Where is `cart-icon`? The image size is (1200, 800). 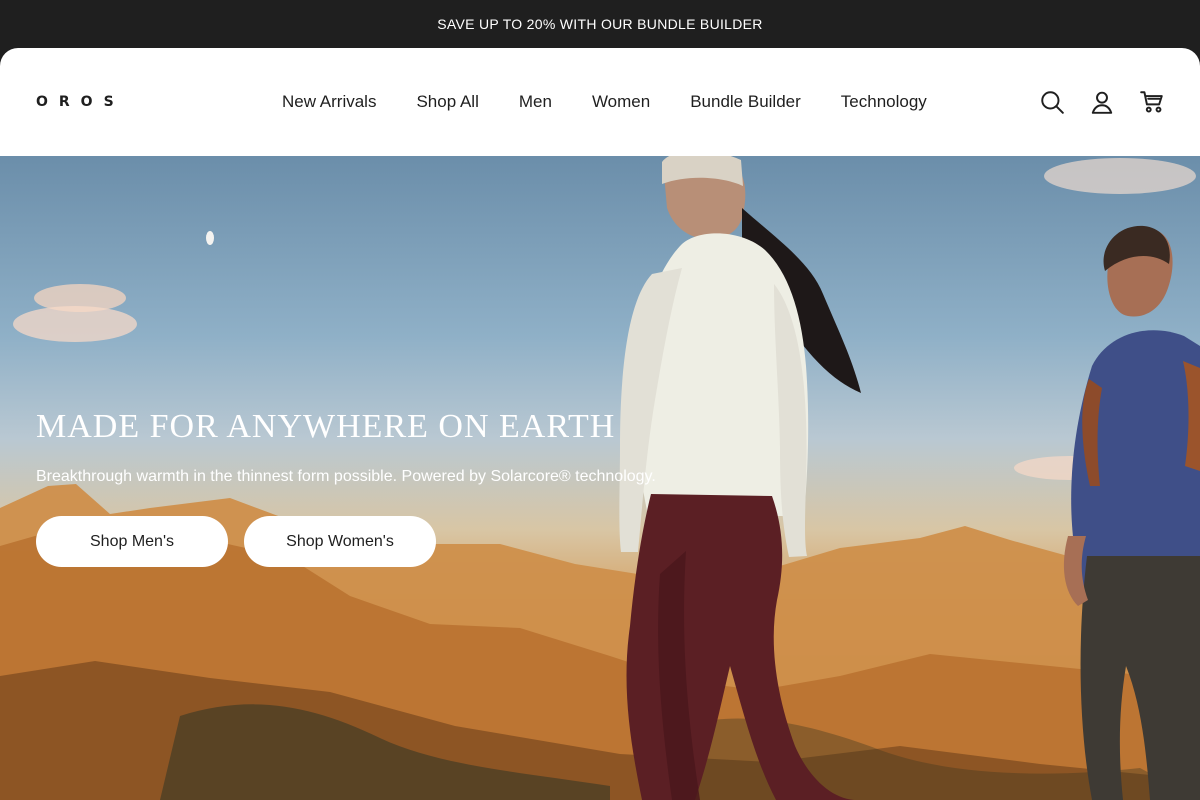
cart-icon is located at coordinates (1151, 102).